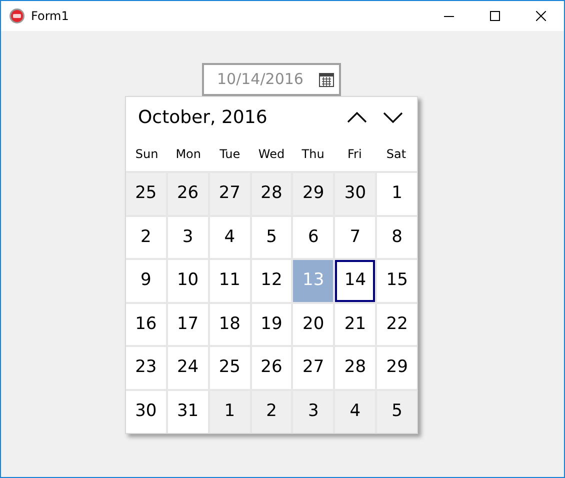  I want to click on day-cell: 19, so click(272, 325).